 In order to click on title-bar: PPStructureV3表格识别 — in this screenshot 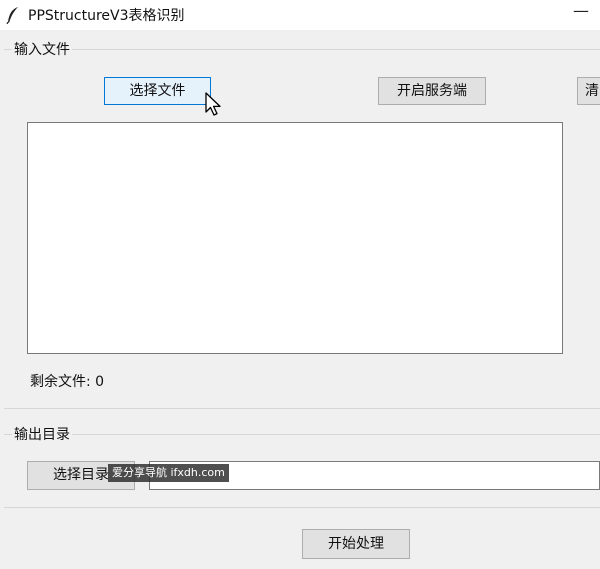, I will do `click(300, 15)`.